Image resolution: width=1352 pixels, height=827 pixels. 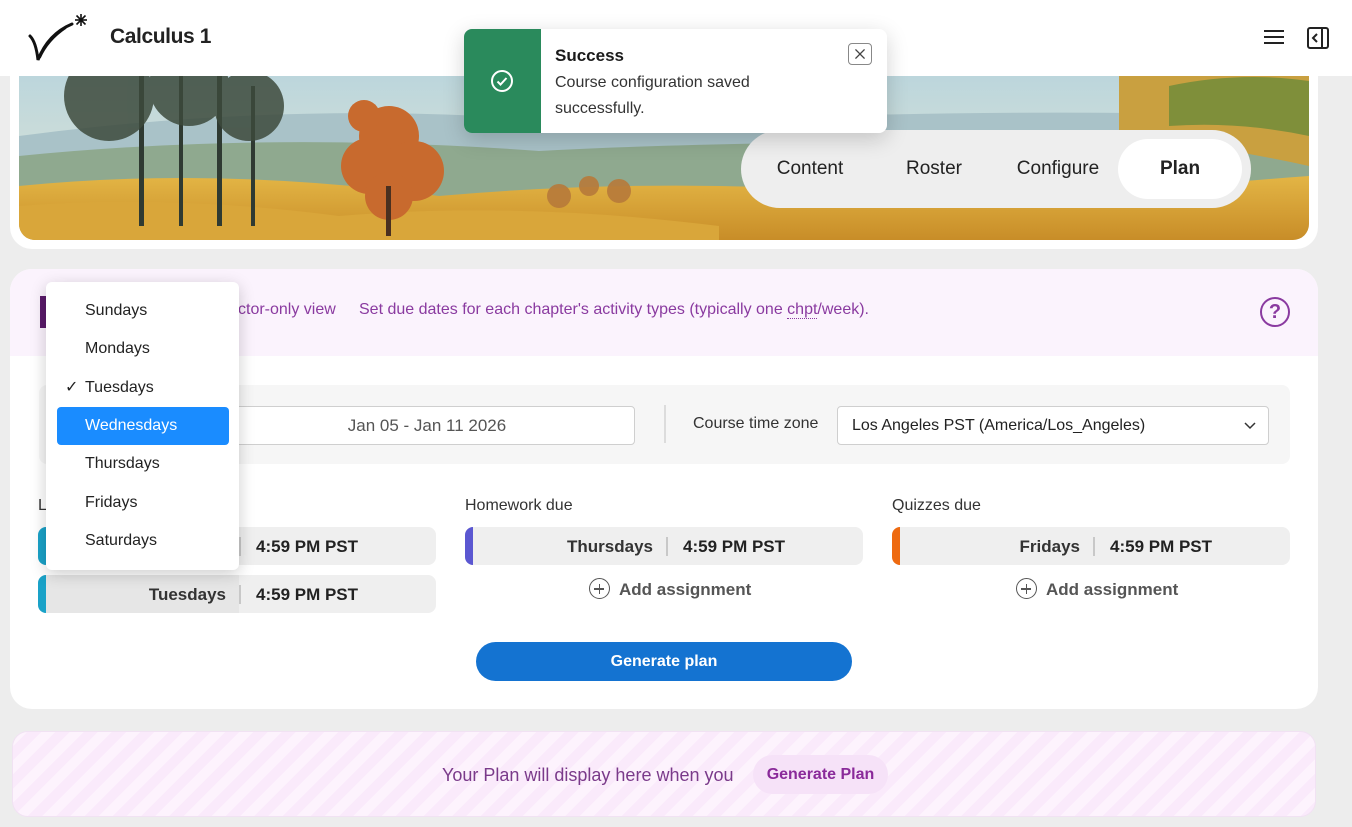 What do you see at coordinates (1250, 426) in the screenshot?
I see `chevron-down-icon` at bounding box center [1250, 426].